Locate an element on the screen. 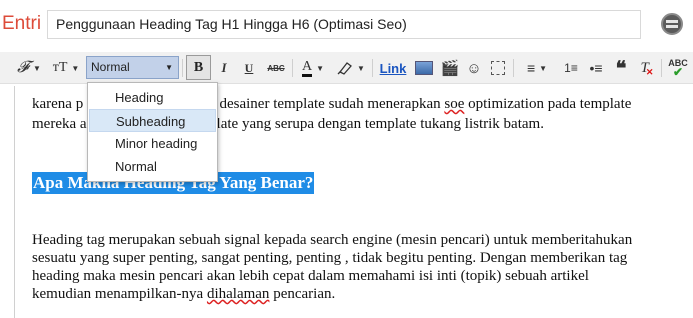  highlight-color-button: ▼ is located at coordinates (351, 68).